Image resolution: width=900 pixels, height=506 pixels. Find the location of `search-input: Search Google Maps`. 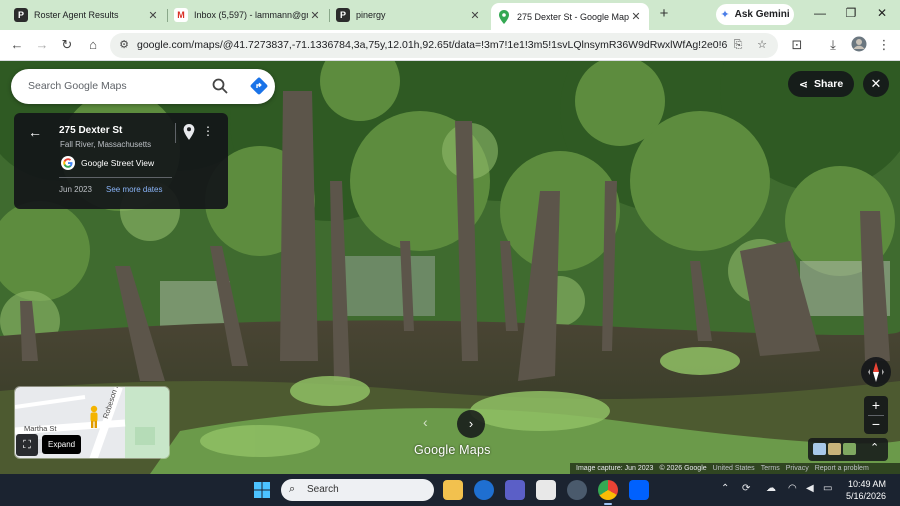

search-input: Search Google Maps is located at coordinates (77, 86).